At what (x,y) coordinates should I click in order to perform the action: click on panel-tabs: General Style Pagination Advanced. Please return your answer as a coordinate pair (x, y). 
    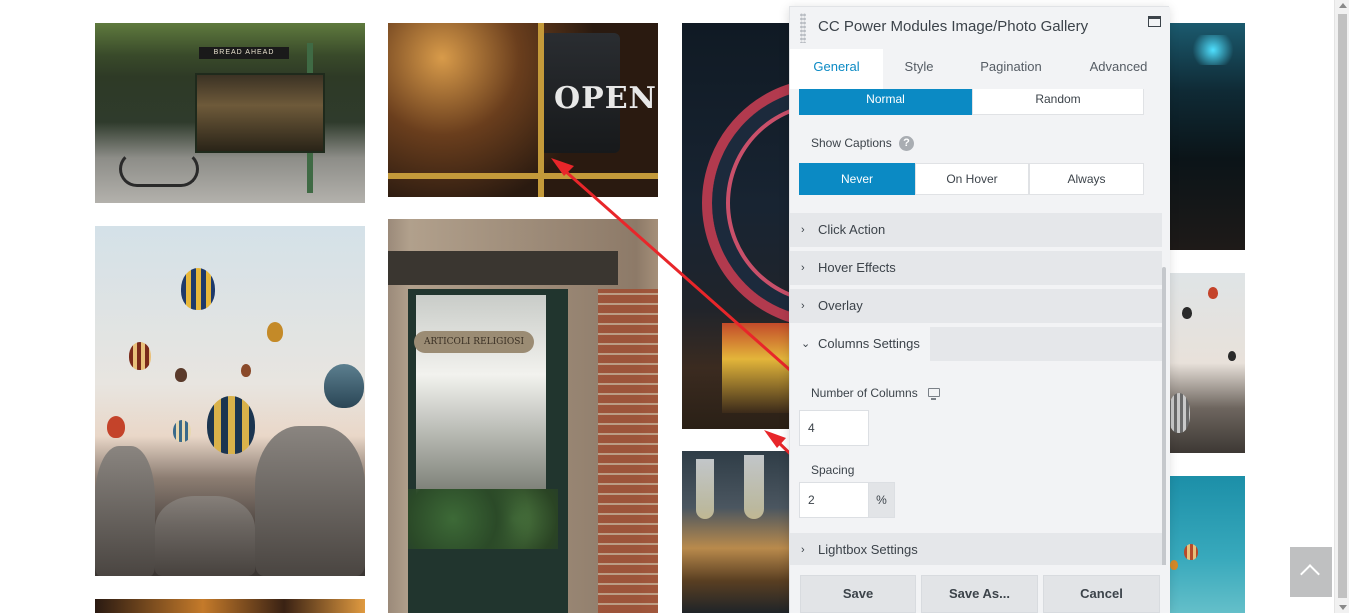
    Looking at the image, I should click on (980, 69).